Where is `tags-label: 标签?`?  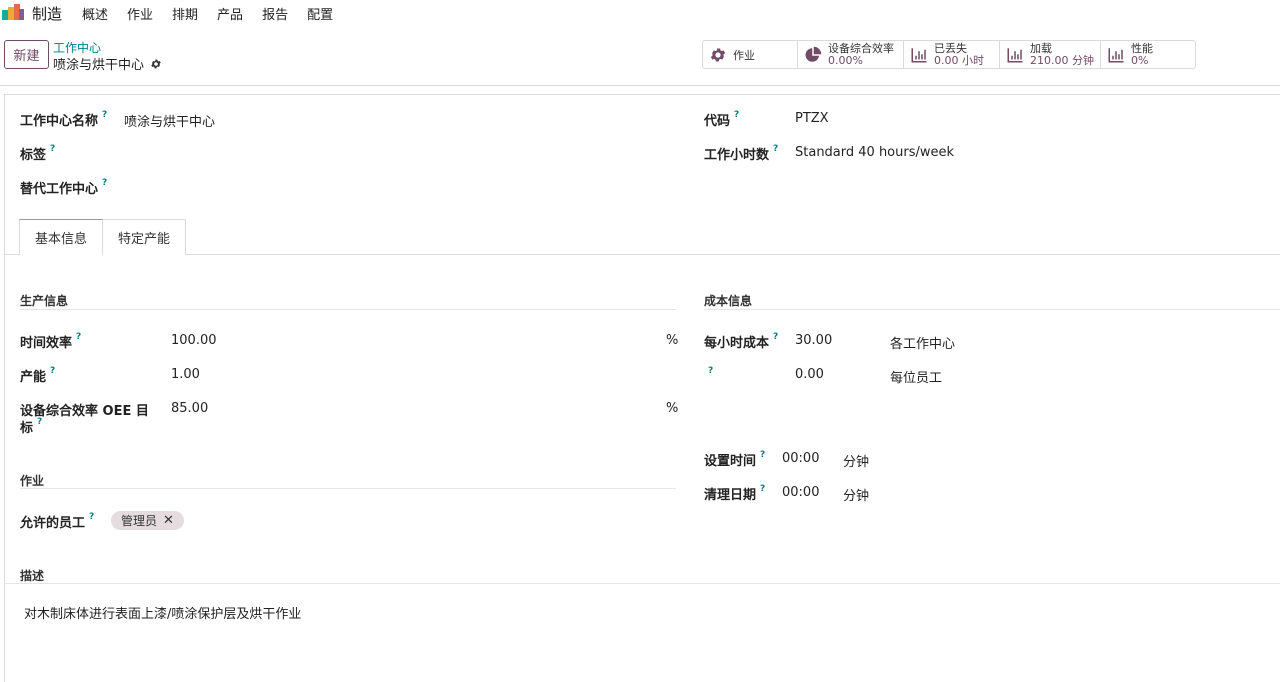
tags-label: 标签? is located at coordinates (38, 153).